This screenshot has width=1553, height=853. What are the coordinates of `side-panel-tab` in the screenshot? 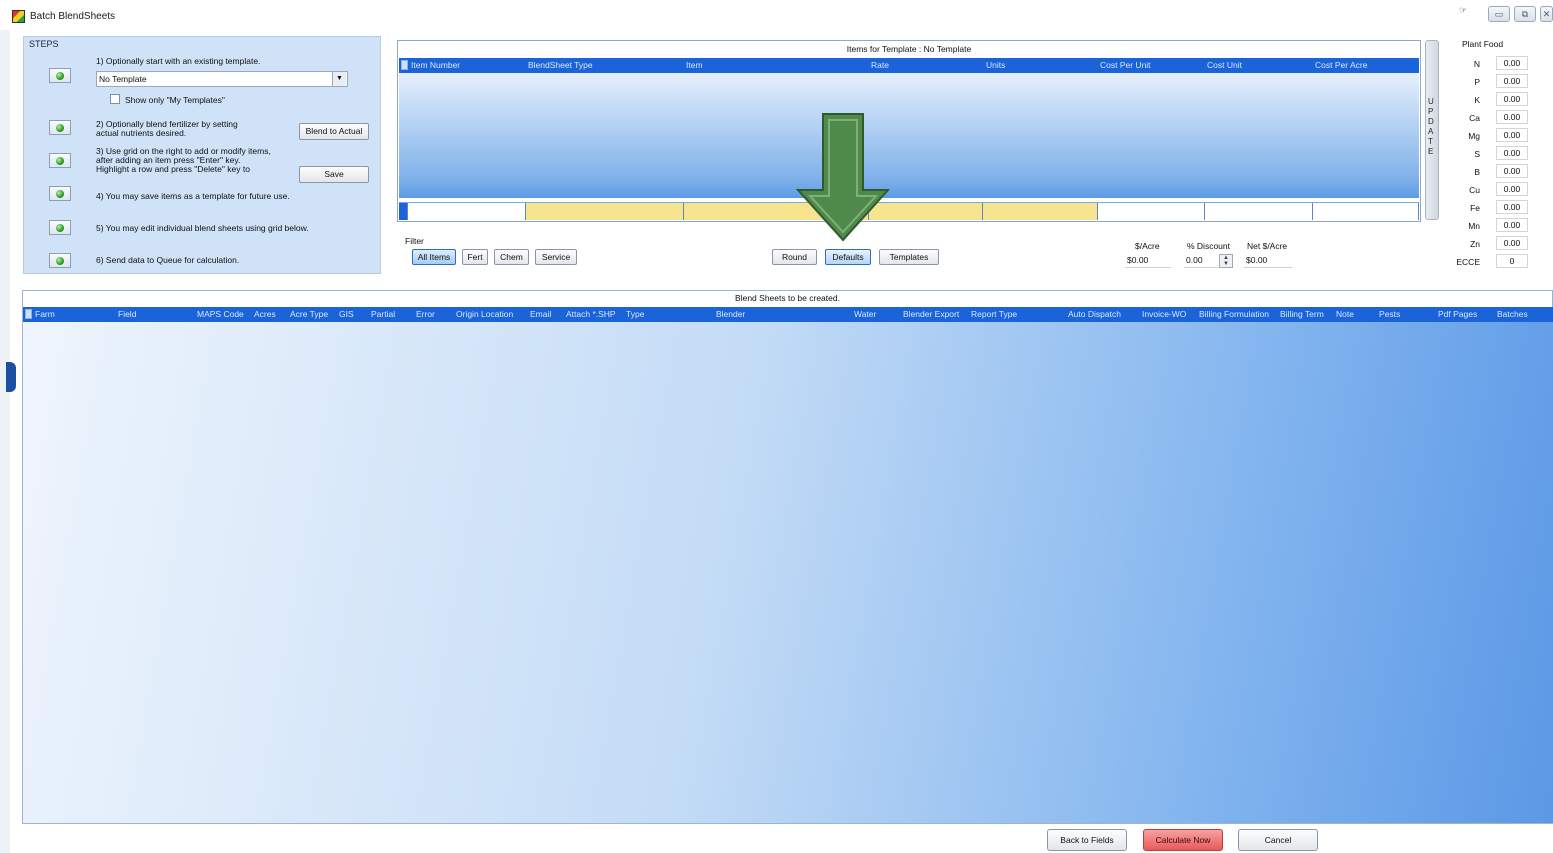 It's located at (11, 377).